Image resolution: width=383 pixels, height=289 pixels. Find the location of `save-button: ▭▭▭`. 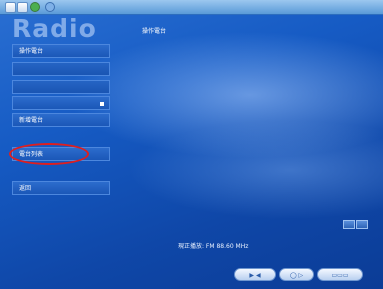

save-button: ▭▭▭ is located at coordinates (340, 274).